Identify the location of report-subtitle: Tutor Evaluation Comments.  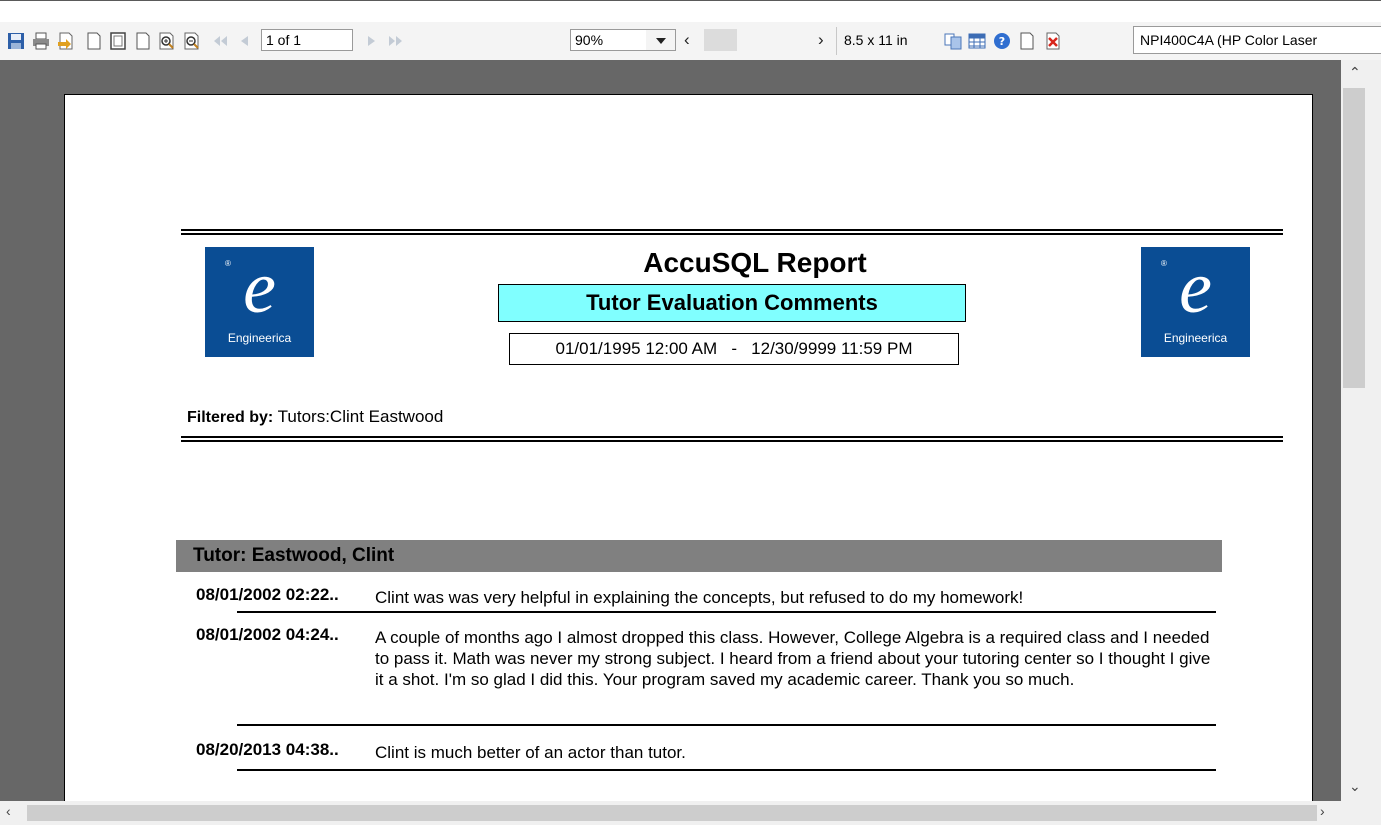
(732, 303).